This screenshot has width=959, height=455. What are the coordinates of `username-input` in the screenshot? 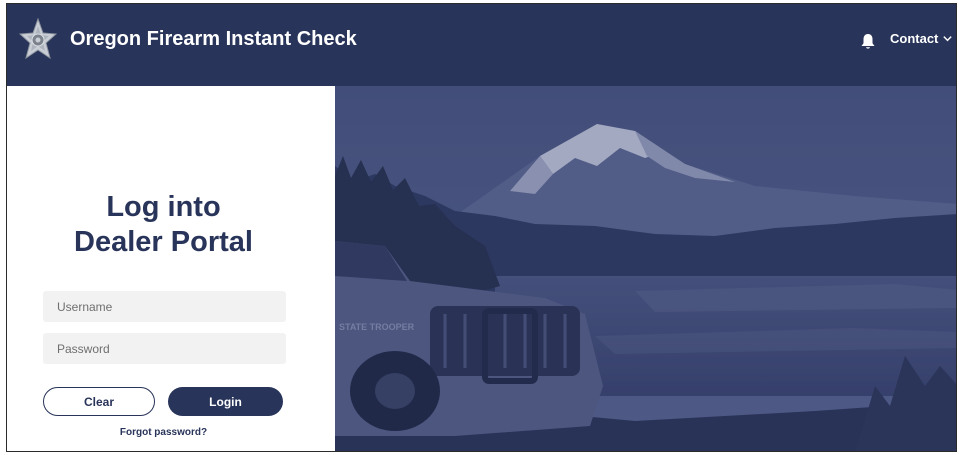 It's located at (164, 306).